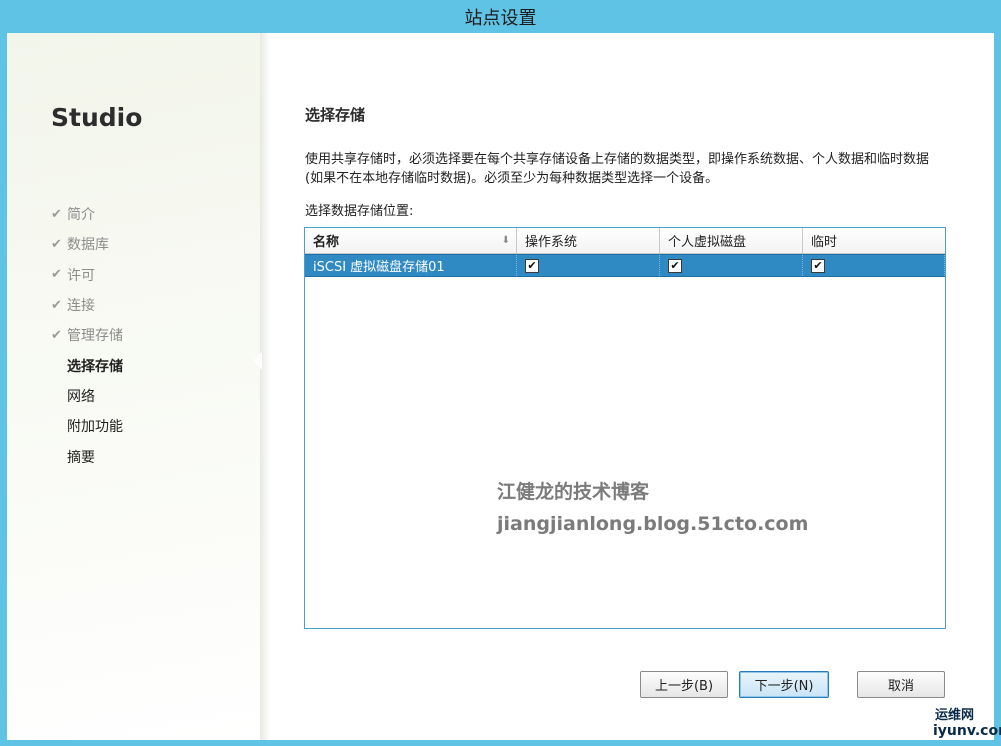  Describe the element at coordinates (675, 265) in the screenshot. I see `pvd-checkbox: ✔` at that location.